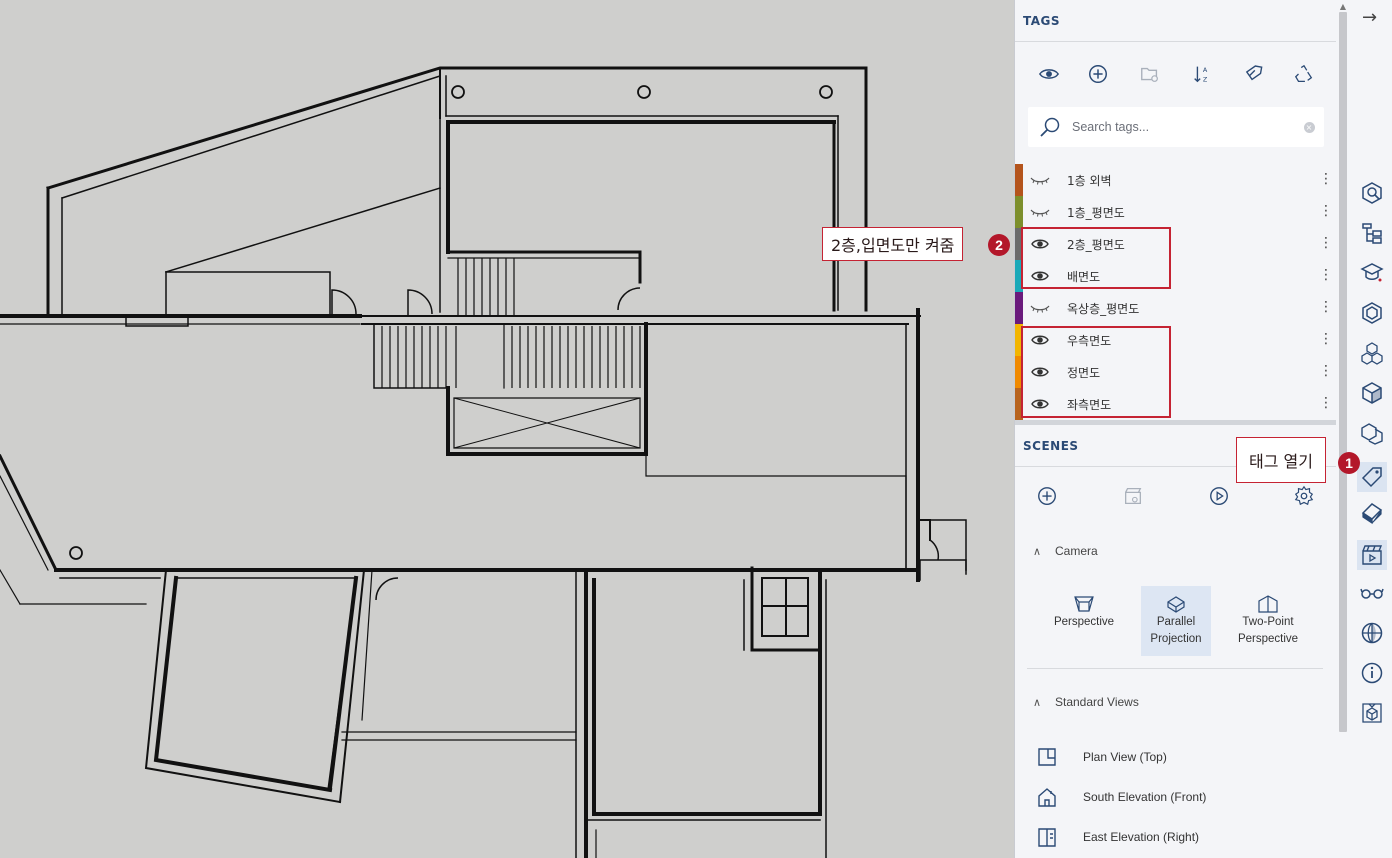 The height and width of the screenshot is (858, 1392). Describe the element at coordinates (1097, 702) in the screenshot. I see `standard-views-heading: Standard Views` at that location.